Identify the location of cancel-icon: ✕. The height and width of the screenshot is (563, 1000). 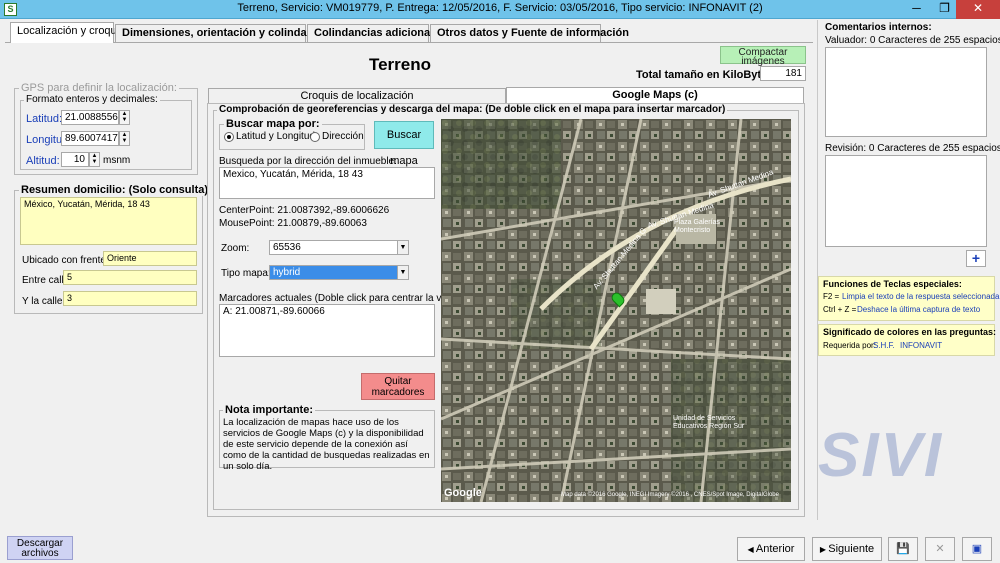
(940, 549).